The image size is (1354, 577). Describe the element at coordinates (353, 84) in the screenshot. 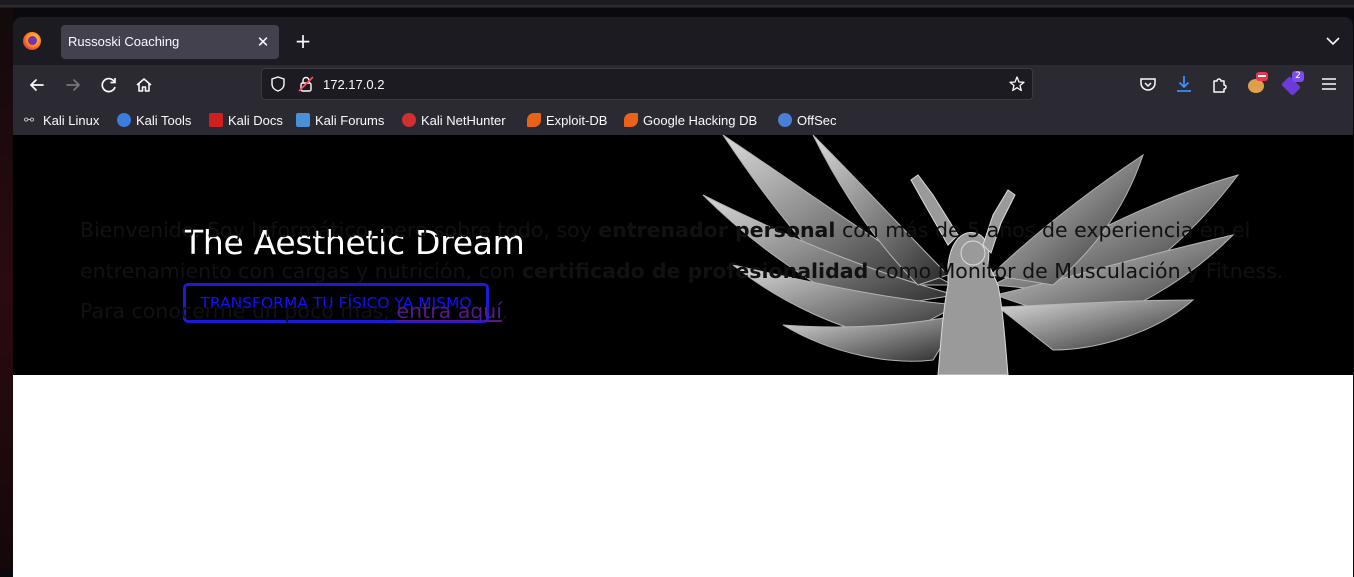

I see `url-text: 172.17.0.2` at that location.